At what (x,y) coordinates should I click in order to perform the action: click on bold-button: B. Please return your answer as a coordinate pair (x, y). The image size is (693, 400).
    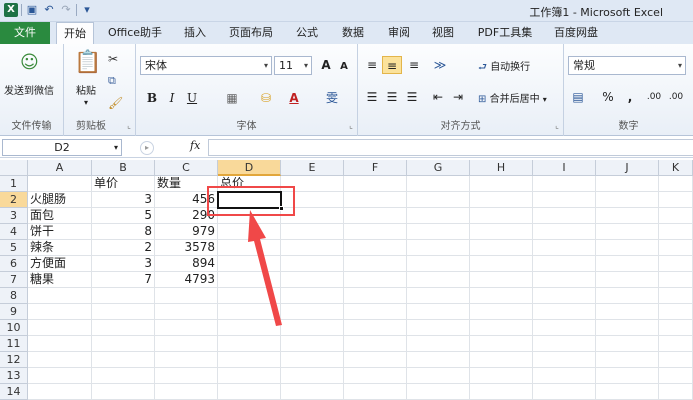
    Looking at the image, I should click on (152, 98).